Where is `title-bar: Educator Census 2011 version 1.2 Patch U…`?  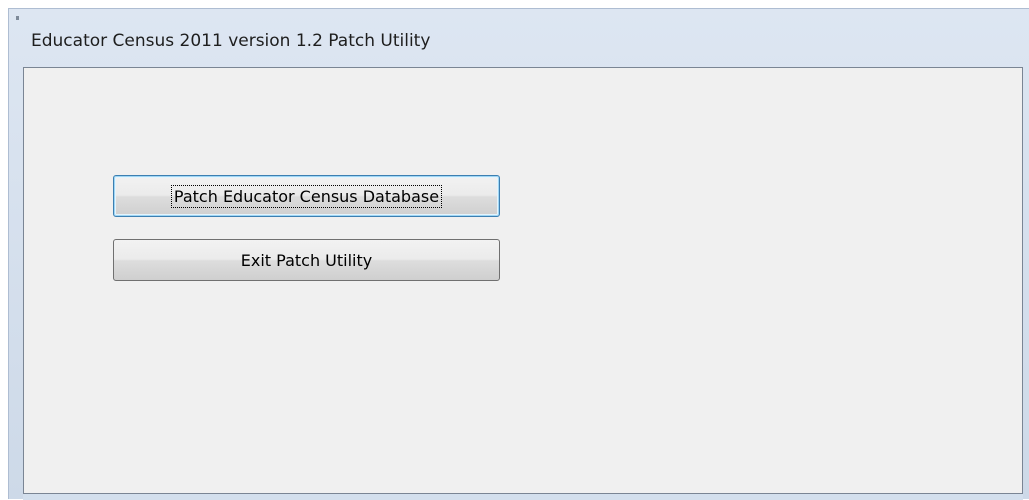 title-bar: Educator Census 2011 version 1.2 Patch U… is located at coordinates (519, 38).